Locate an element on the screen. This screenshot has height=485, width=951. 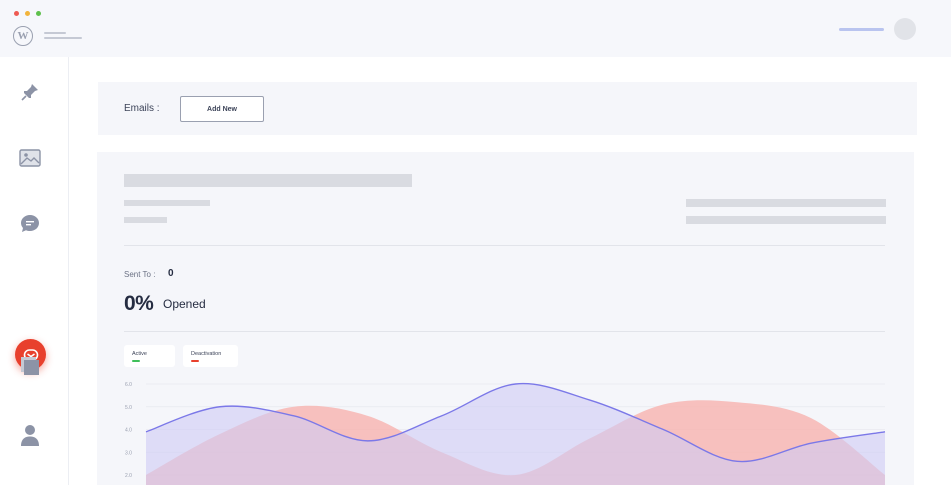
y-tick-label: 4.0 is located at coordinates (128, 431).